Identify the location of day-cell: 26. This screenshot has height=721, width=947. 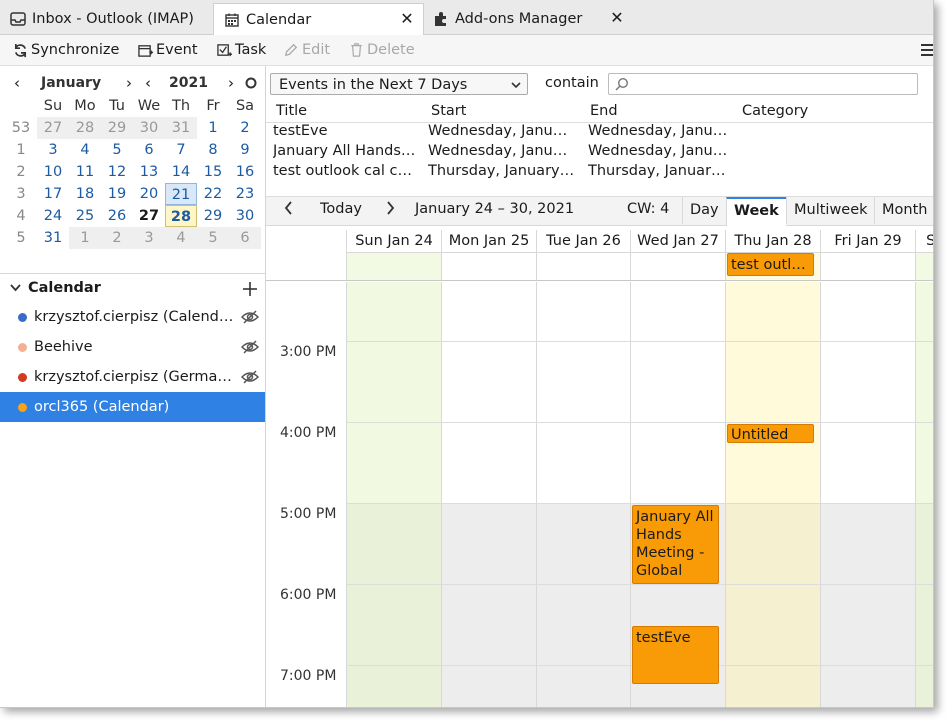
(117, 216).